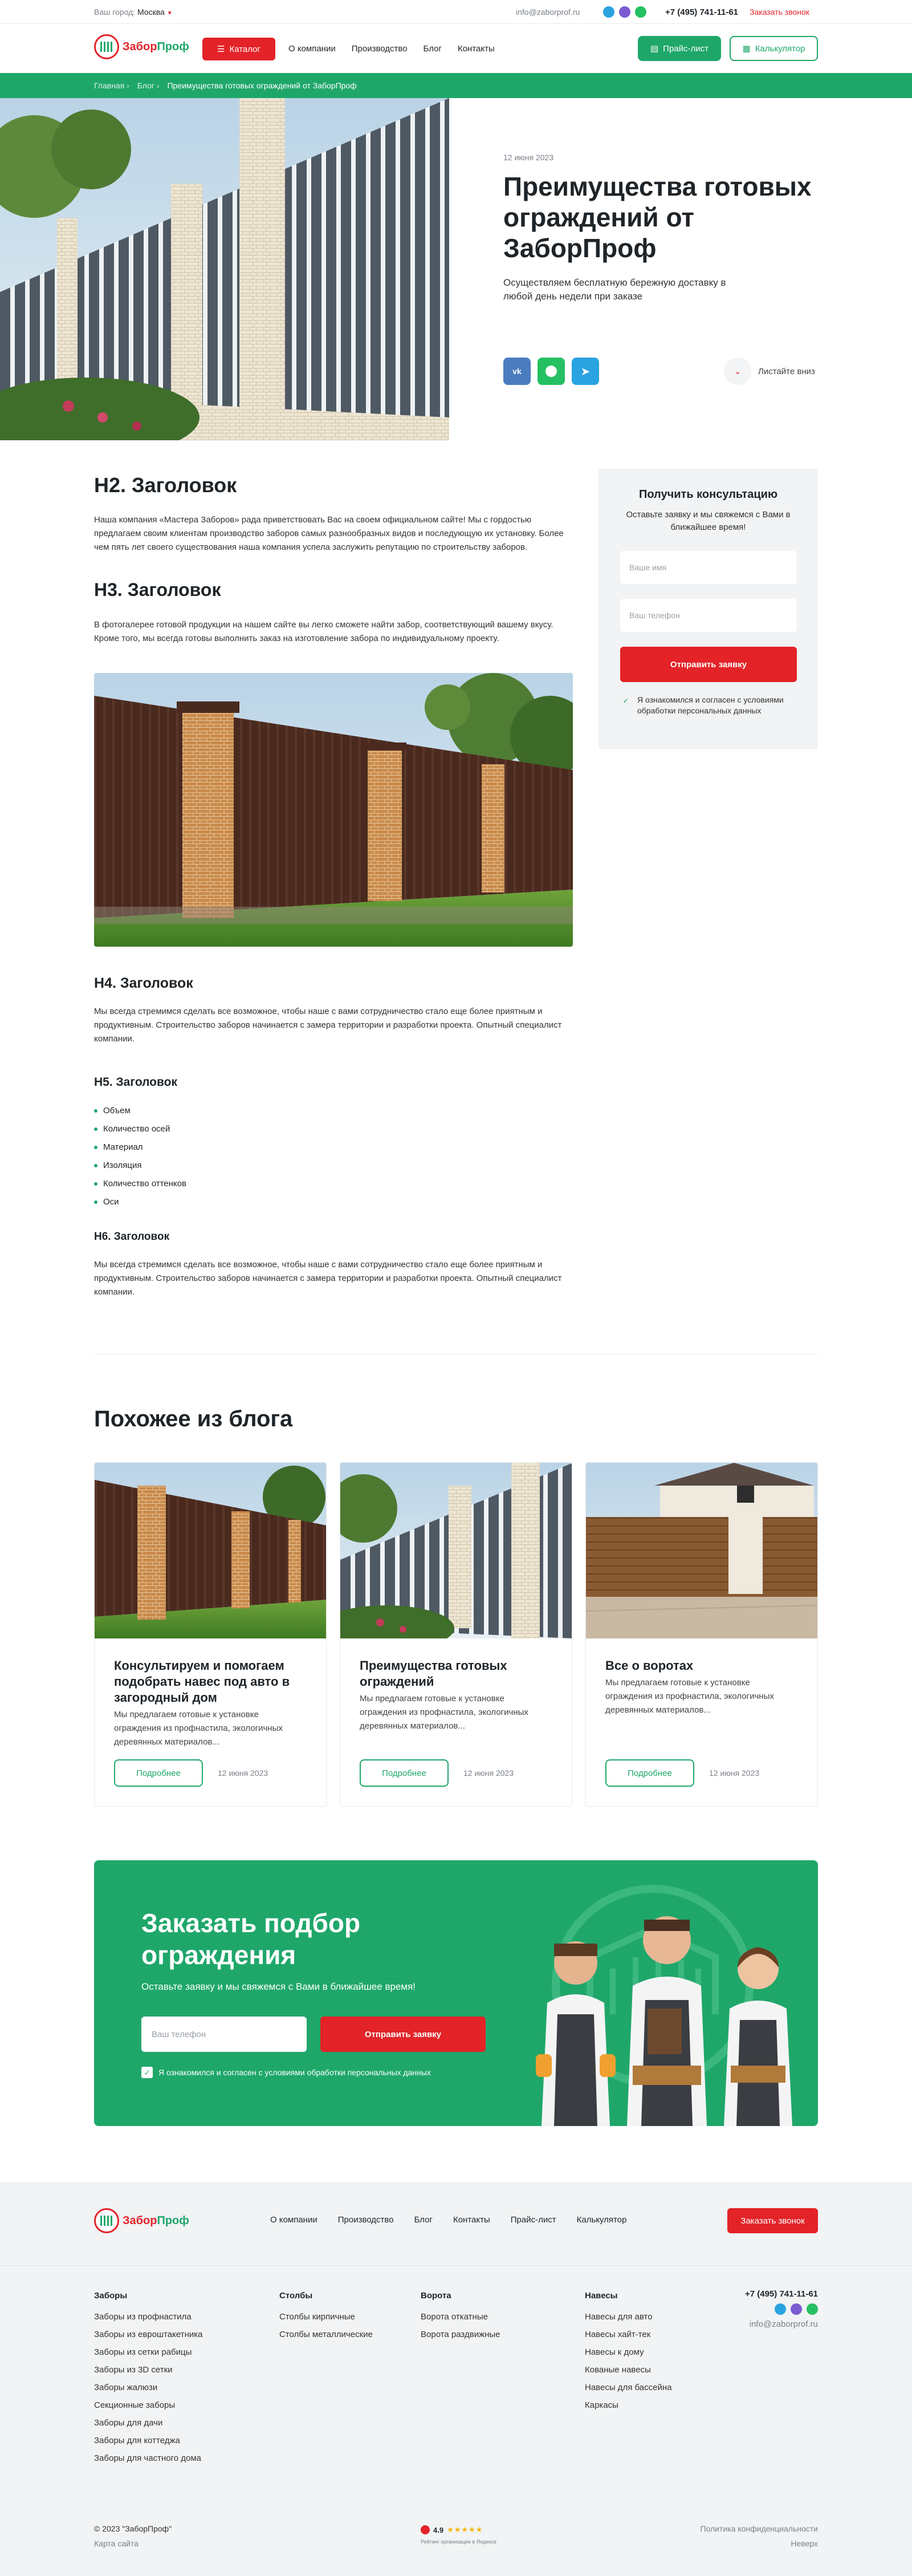 The height and width of the screenshot is (2576, 912). What do you see at coordinates (459, 2542) in the screenshot?
I see `rating-caption: Рейтинг организации в Яндексе` at bounding box center [459, 2542].